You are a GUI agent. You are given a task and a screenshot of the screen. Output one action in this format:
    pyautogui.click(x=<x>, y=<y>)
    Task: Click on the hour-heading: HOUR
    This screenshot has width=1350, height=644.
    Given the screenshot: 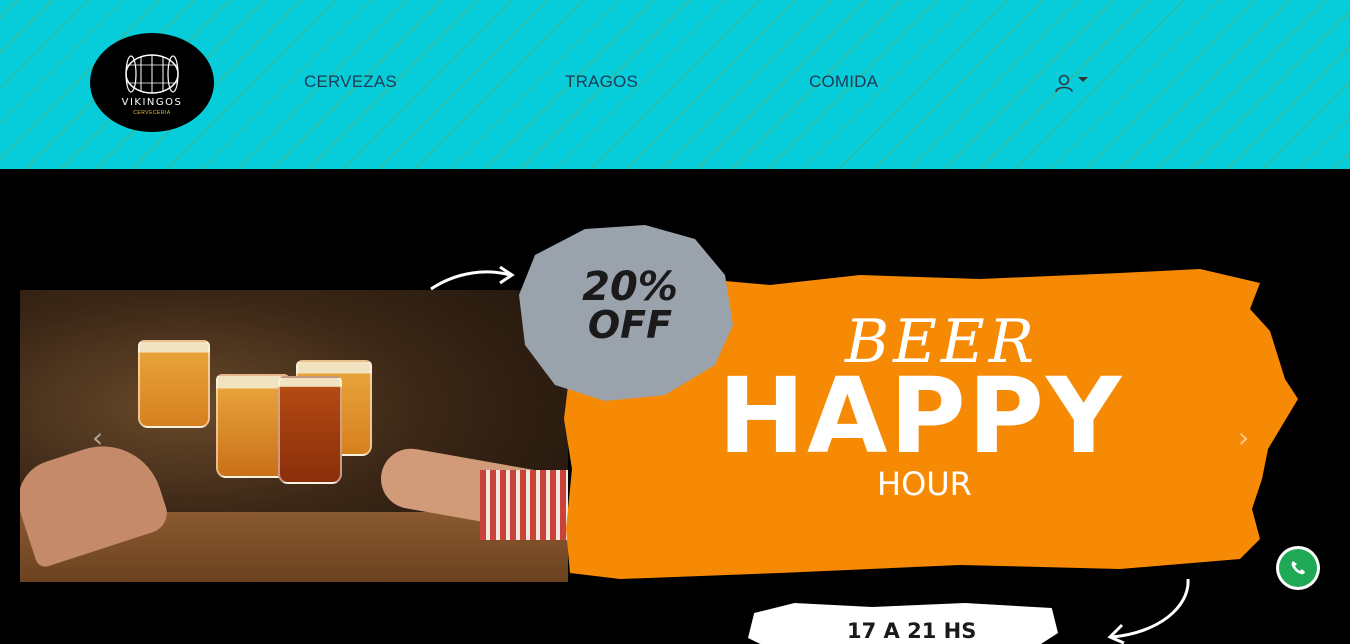 What is the action you would take?
    pyautogui.click(x=924, y=484)
    